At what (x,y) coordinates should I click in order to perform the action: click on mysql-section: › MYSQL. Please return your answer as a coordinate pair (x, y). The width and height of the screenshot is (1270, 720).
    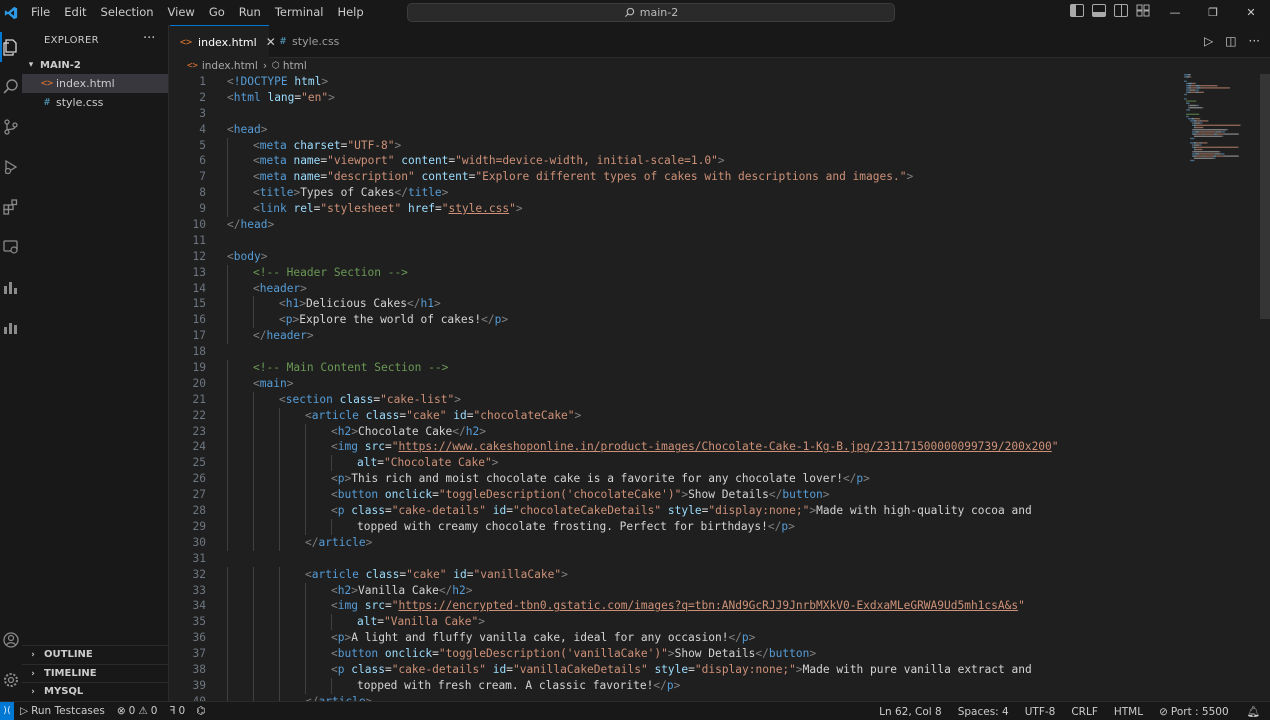
    Looking at the image, I should click on (95, 691).